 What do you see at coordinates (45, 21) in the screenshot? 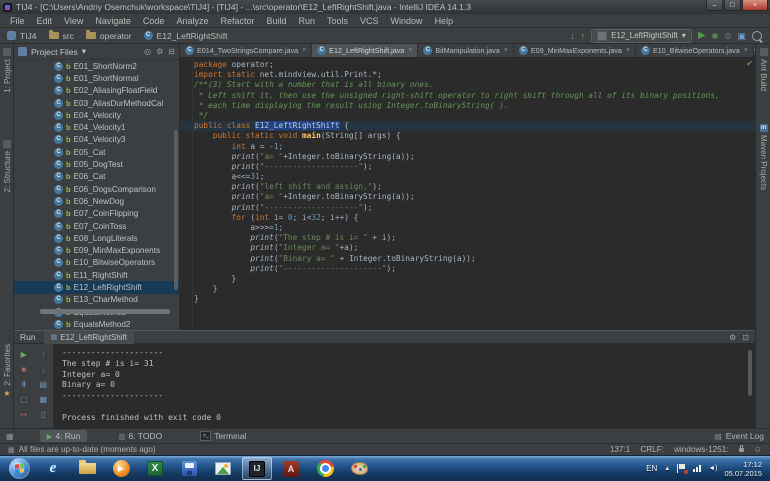
I see `menu-edit: Edit` at bounding box center [45, 21].